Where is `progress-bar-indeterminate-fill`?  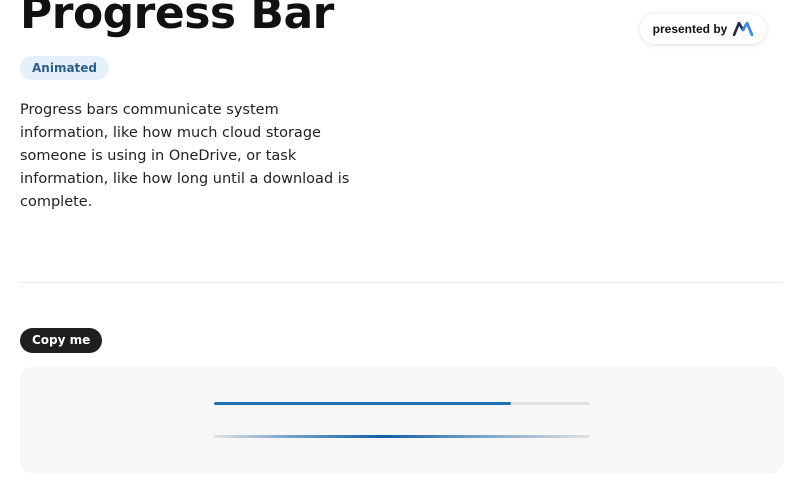
progress-bar-indeterminate-fill is located at coordinates (402, 436).